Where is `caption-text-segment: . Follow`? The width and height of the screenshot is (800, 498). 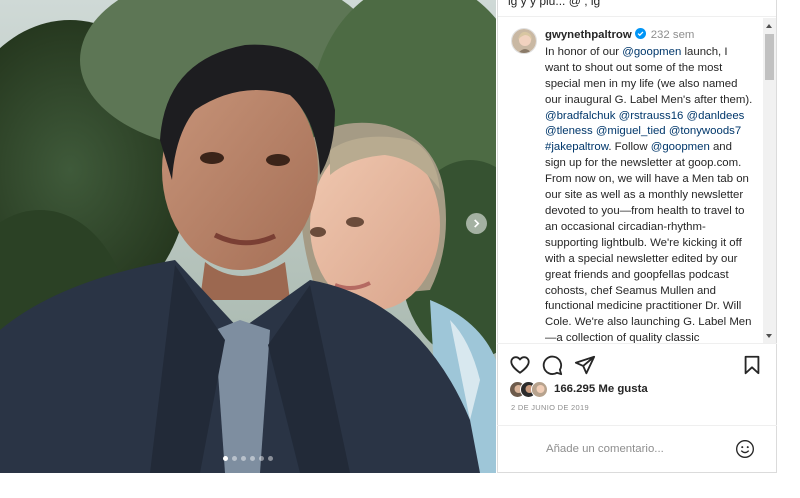
caption-text-segment: . Follow is located at coordinates (629, 147).